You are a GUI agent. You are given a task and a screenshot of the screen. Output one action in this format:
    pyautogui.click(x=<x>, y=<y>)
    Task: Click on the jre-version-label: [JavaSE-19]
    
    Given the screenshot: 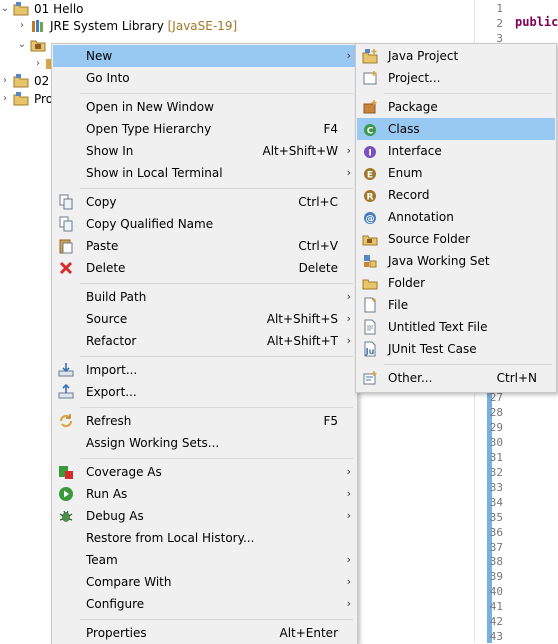 What is the action you would take?
    pyautogui.click(x=202, y=26)
    